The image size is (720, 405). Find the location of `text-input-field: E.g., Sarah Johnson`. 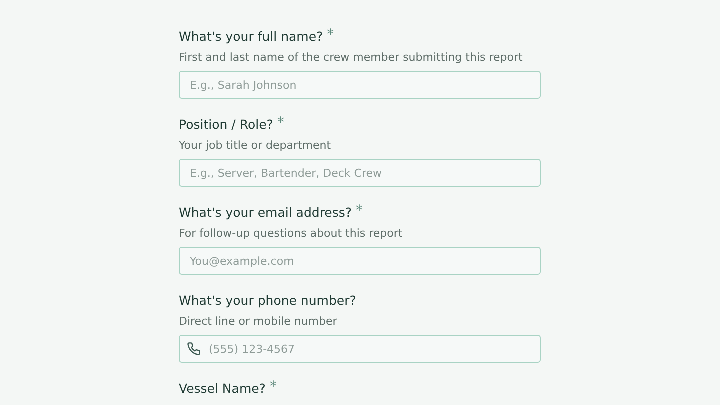

text-input-field: E.g., Sarah Johnson is located at coordinates (360, 85).